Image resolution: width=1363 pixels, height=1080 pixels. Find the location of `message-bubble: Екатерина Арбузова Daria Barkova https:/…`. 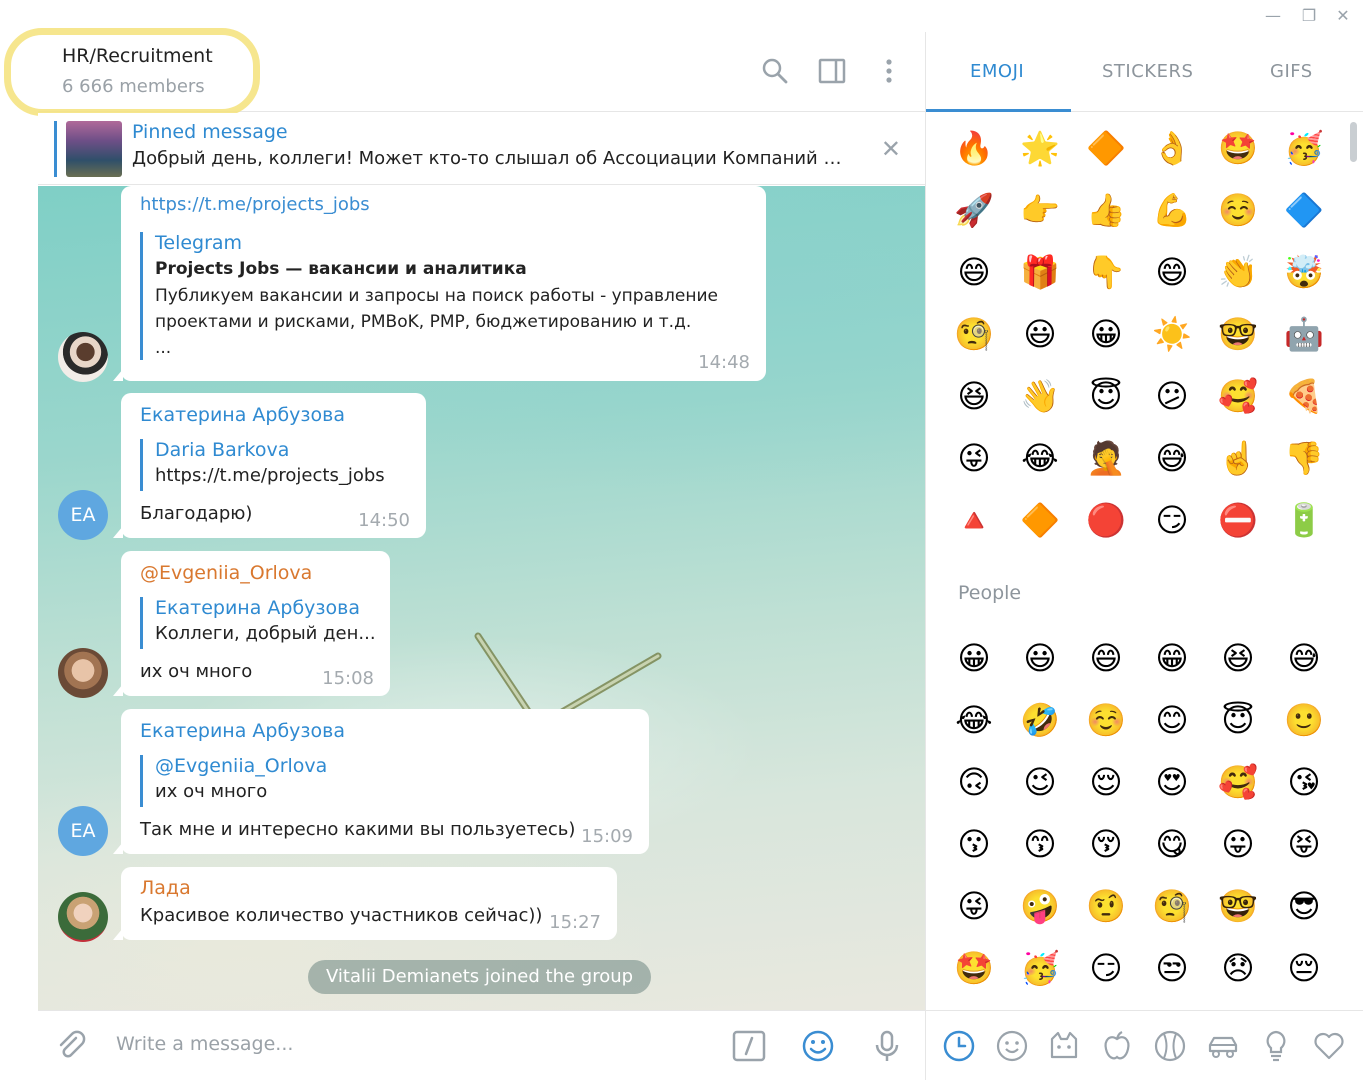

message-bubble: Екатерина Арбузова Daria Barkova https:/… is located at coordinates (269, 465).